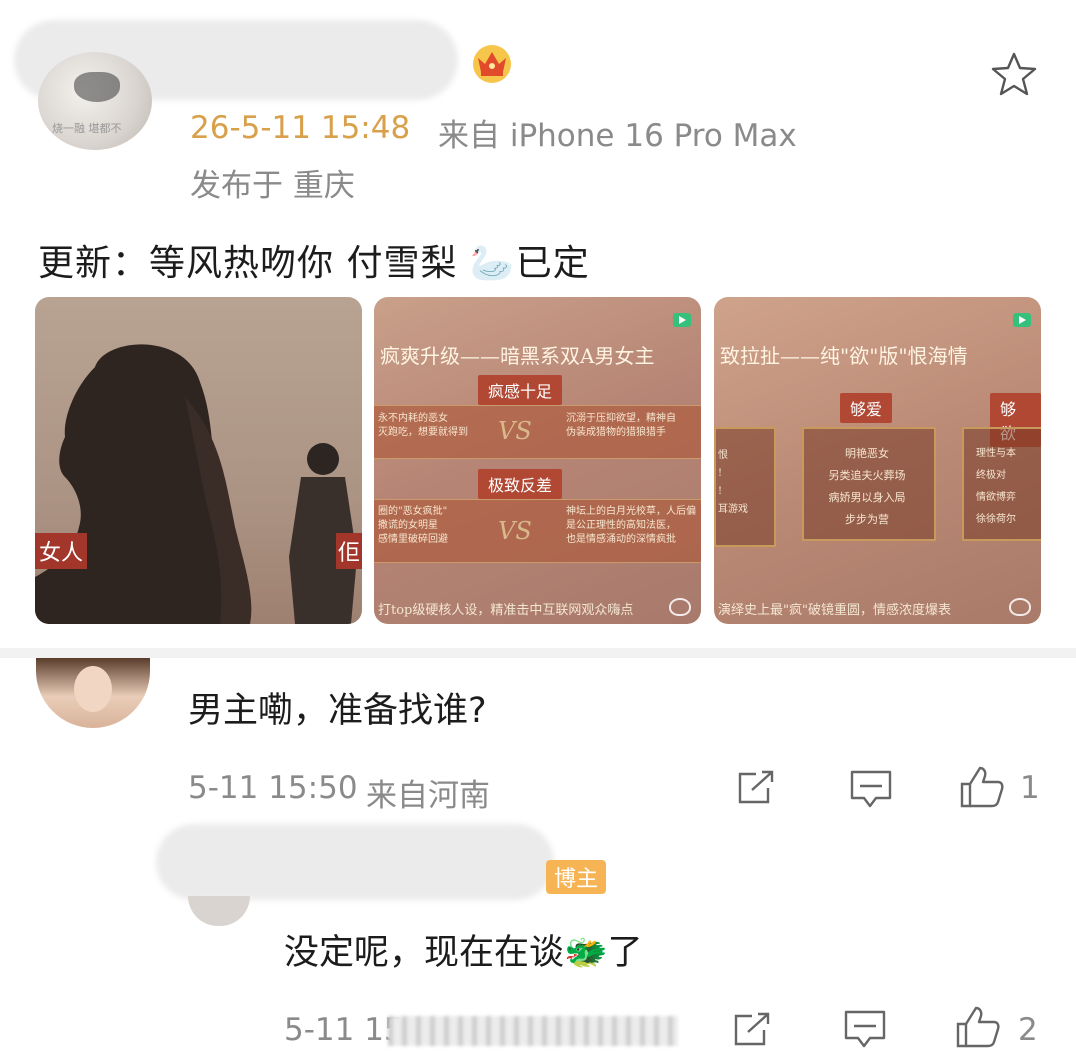  What do you see at coordinates (617, 136) in the screenshot?
I see `post-source: 来自 iPhone 16 Pro Max` at bounding box center [617, 136].